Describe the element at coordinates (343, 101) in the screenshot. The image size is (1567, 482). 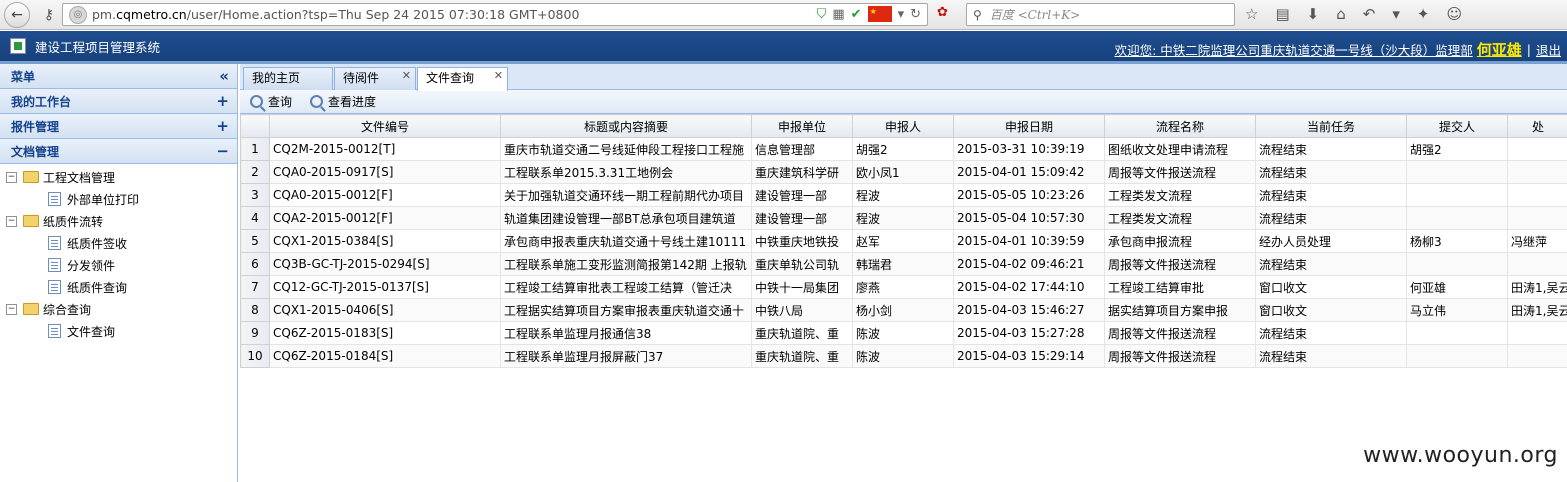
I see `view-progress-button: 查看进度` at that location.